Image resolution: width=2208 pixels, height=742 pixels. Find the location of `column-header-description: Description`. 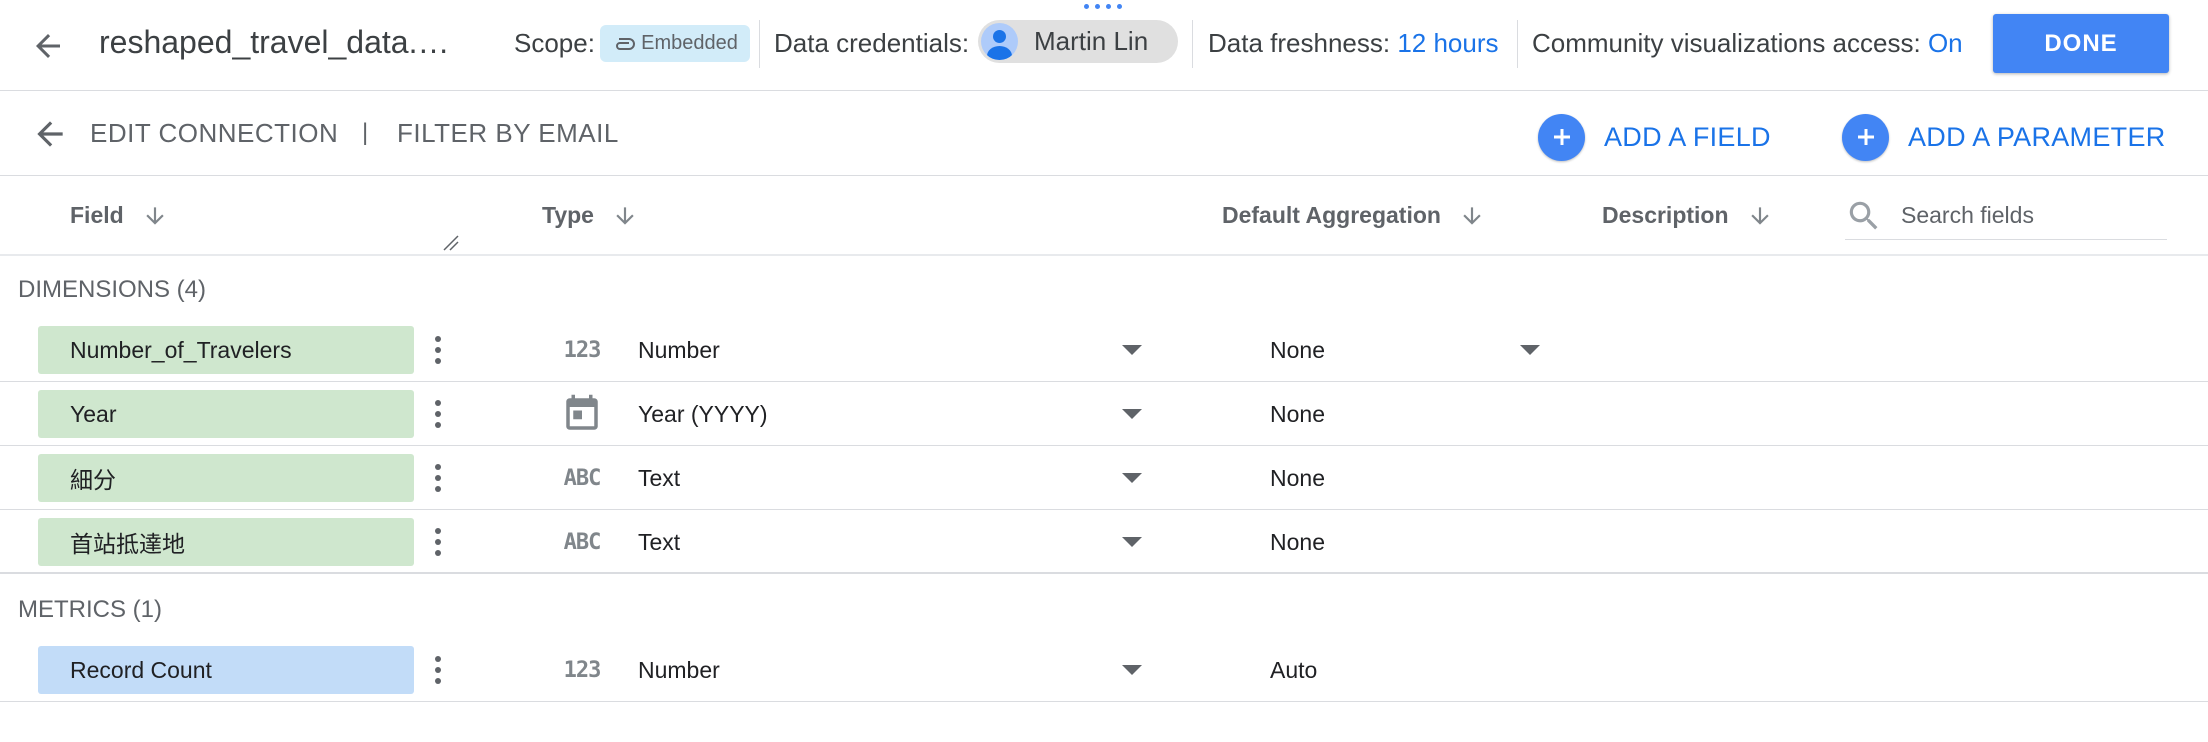

column-header-description: Description is located at coordinates (1687, 215).